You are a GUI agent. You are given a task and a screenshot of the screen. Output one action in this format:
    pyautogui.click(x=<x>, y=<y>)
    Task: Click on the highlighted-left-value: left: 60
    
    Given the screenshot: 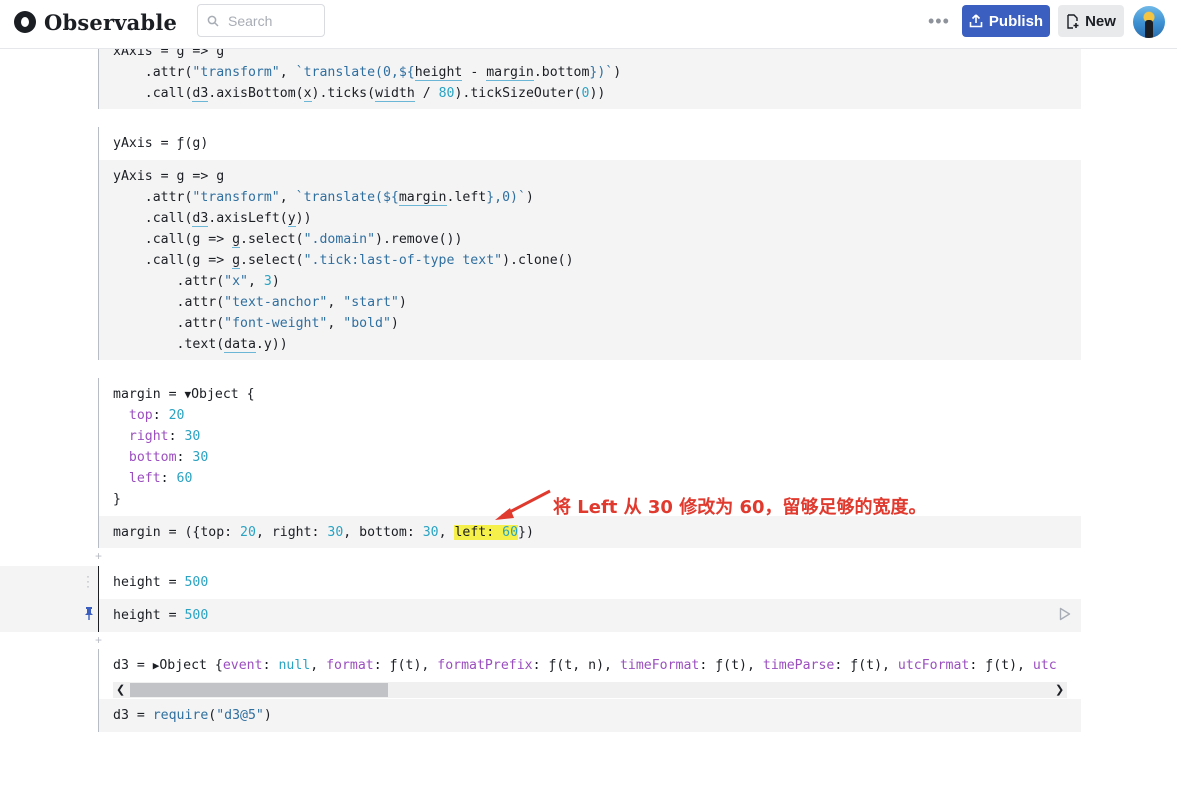 What is the action you would take?
    pyautogui.click(x=486, y=532)
    